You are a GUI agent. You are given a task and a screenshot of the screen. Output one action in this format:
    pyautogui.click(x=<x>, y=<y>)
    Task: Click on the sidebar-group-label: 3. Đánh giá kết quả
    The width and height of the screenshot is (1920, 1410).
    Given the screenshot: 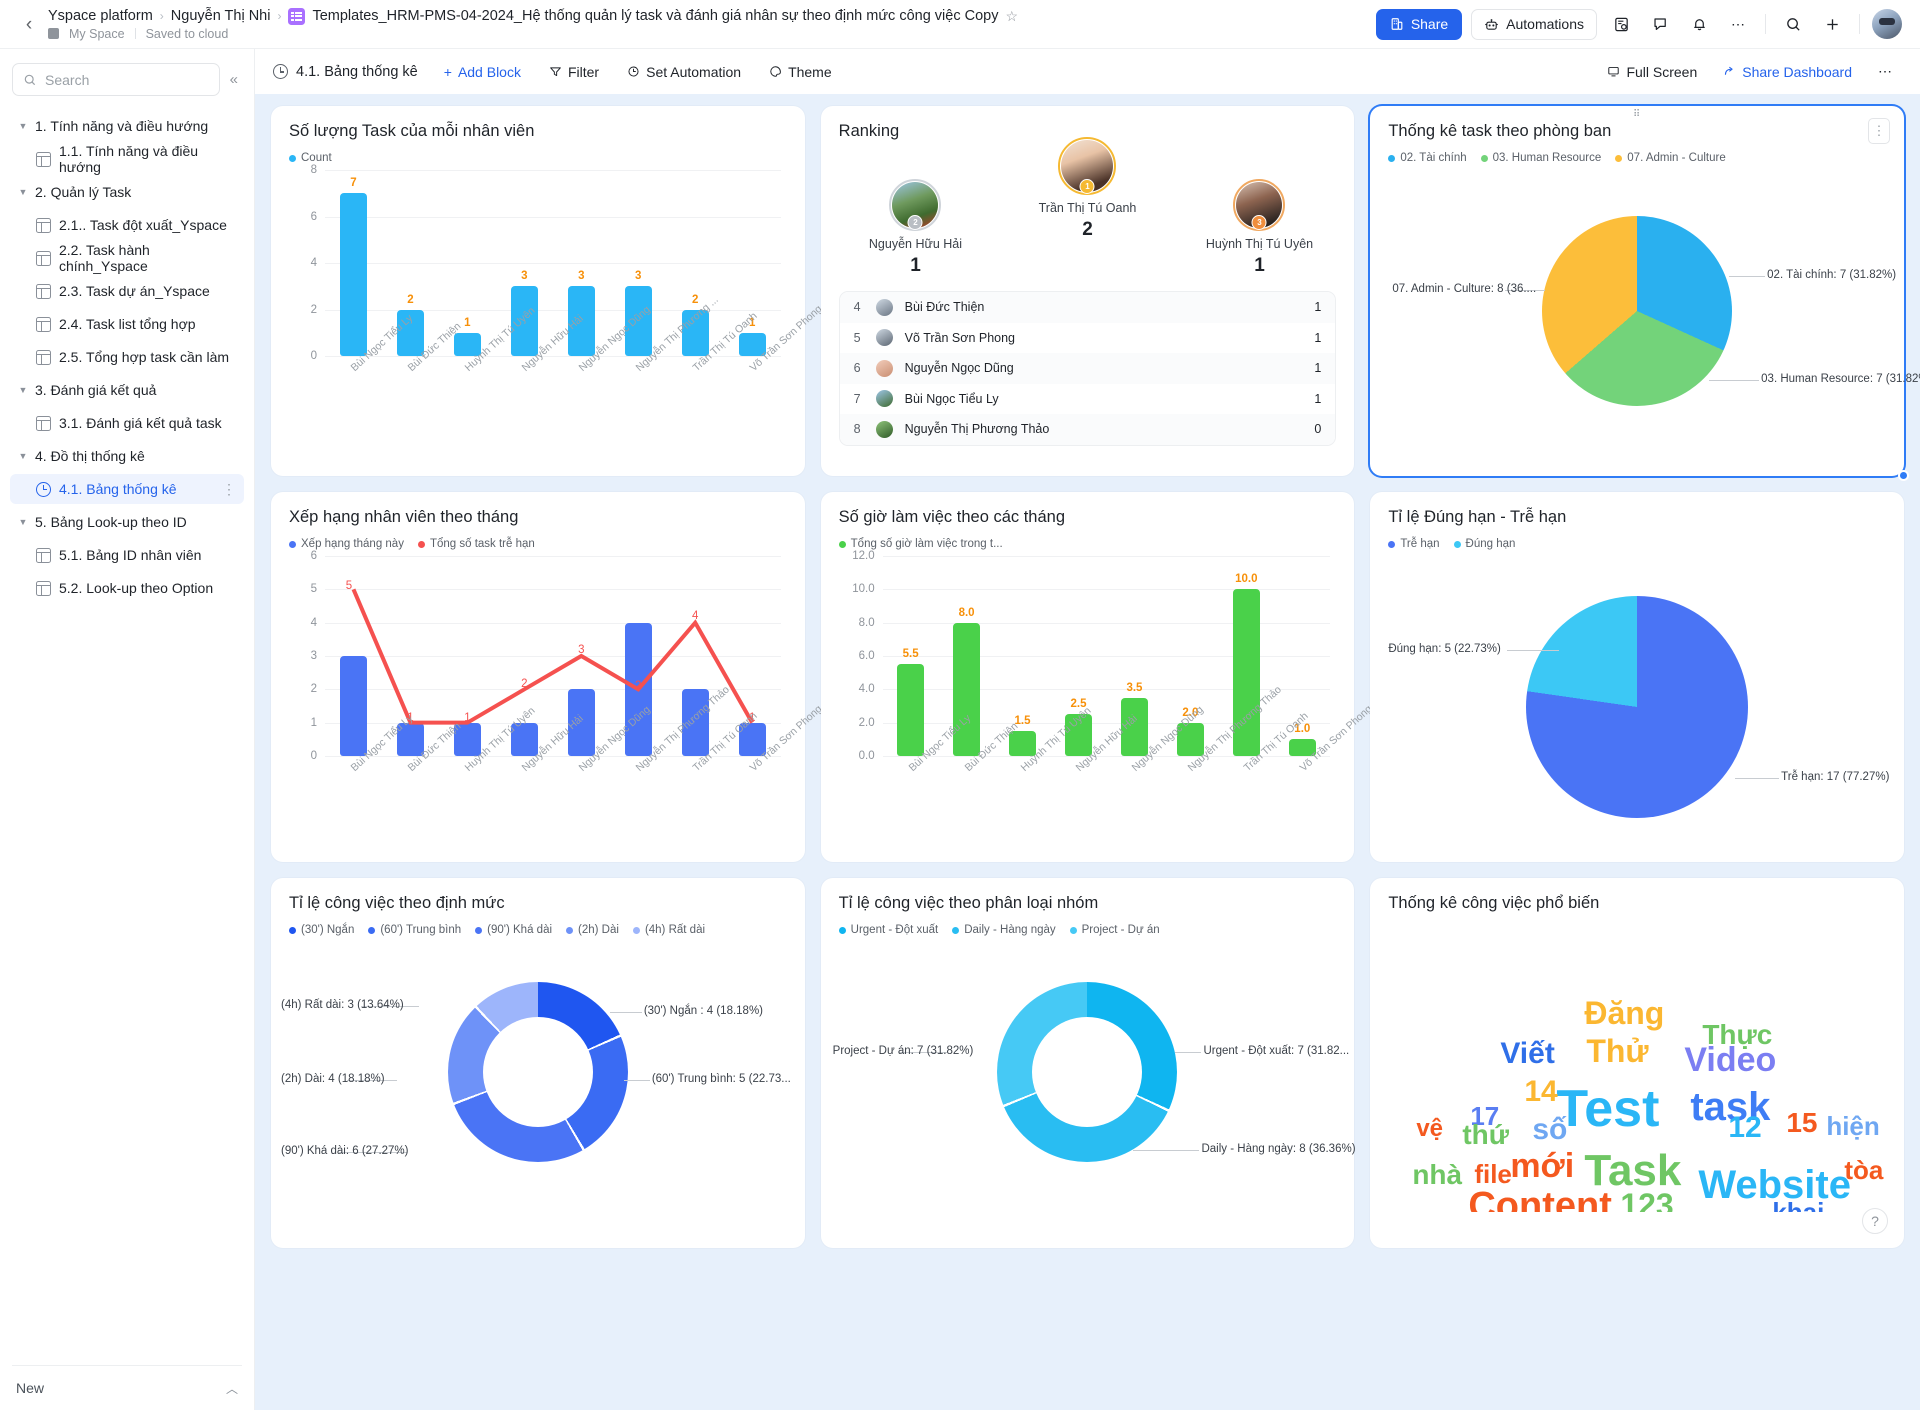 What is the action you would take?
    pyautogui.click(x=96, y=390)
    